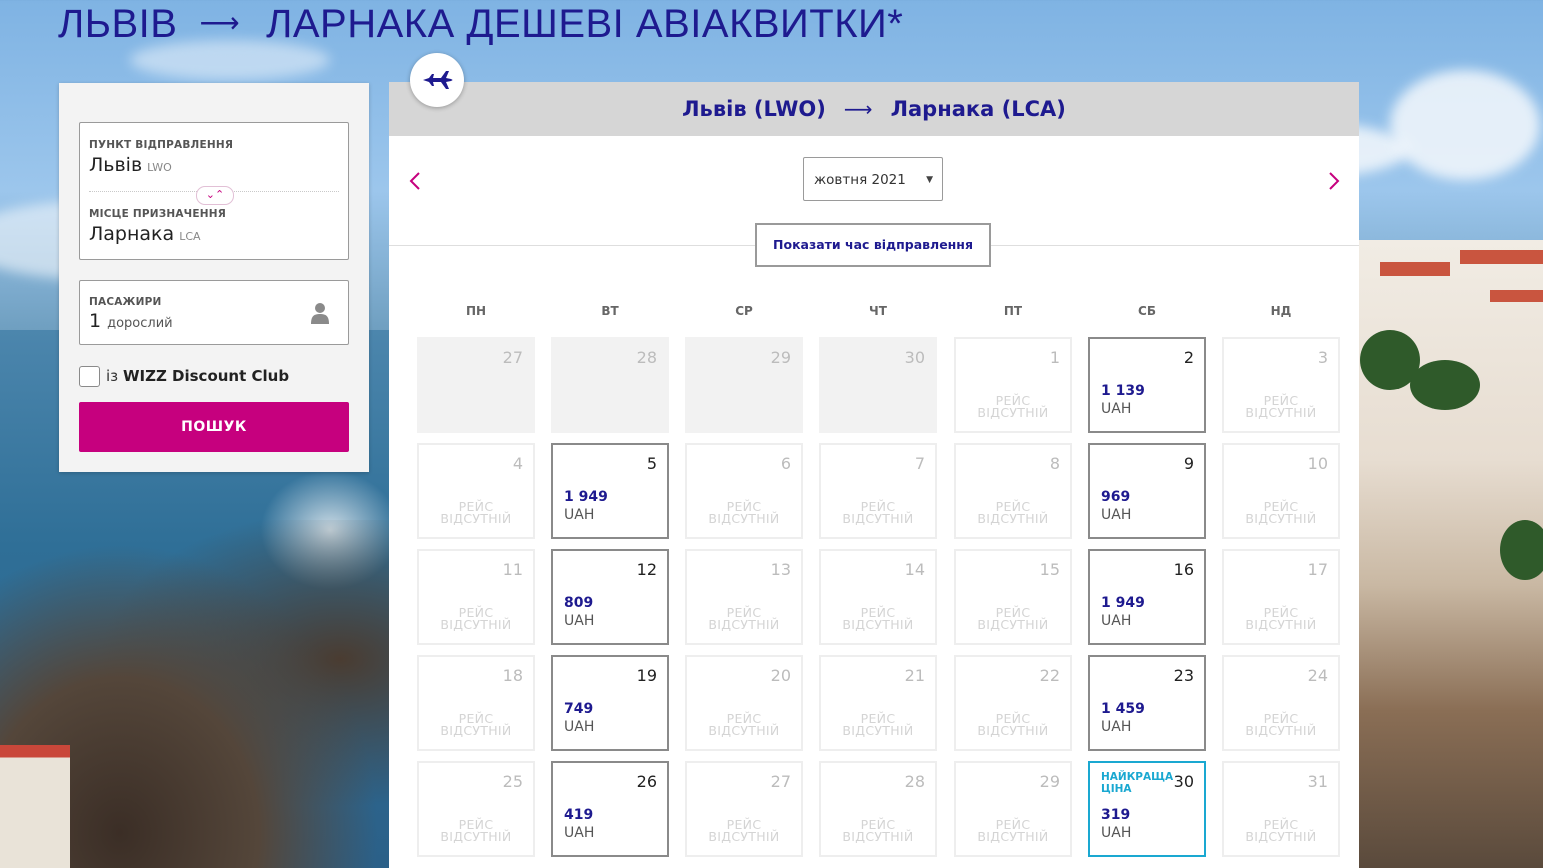  What do you see at coordinates (206, 376) in the screenshot?
I see `wdc-name: WIZZ Discount Club` at bounding box center [206, 376].